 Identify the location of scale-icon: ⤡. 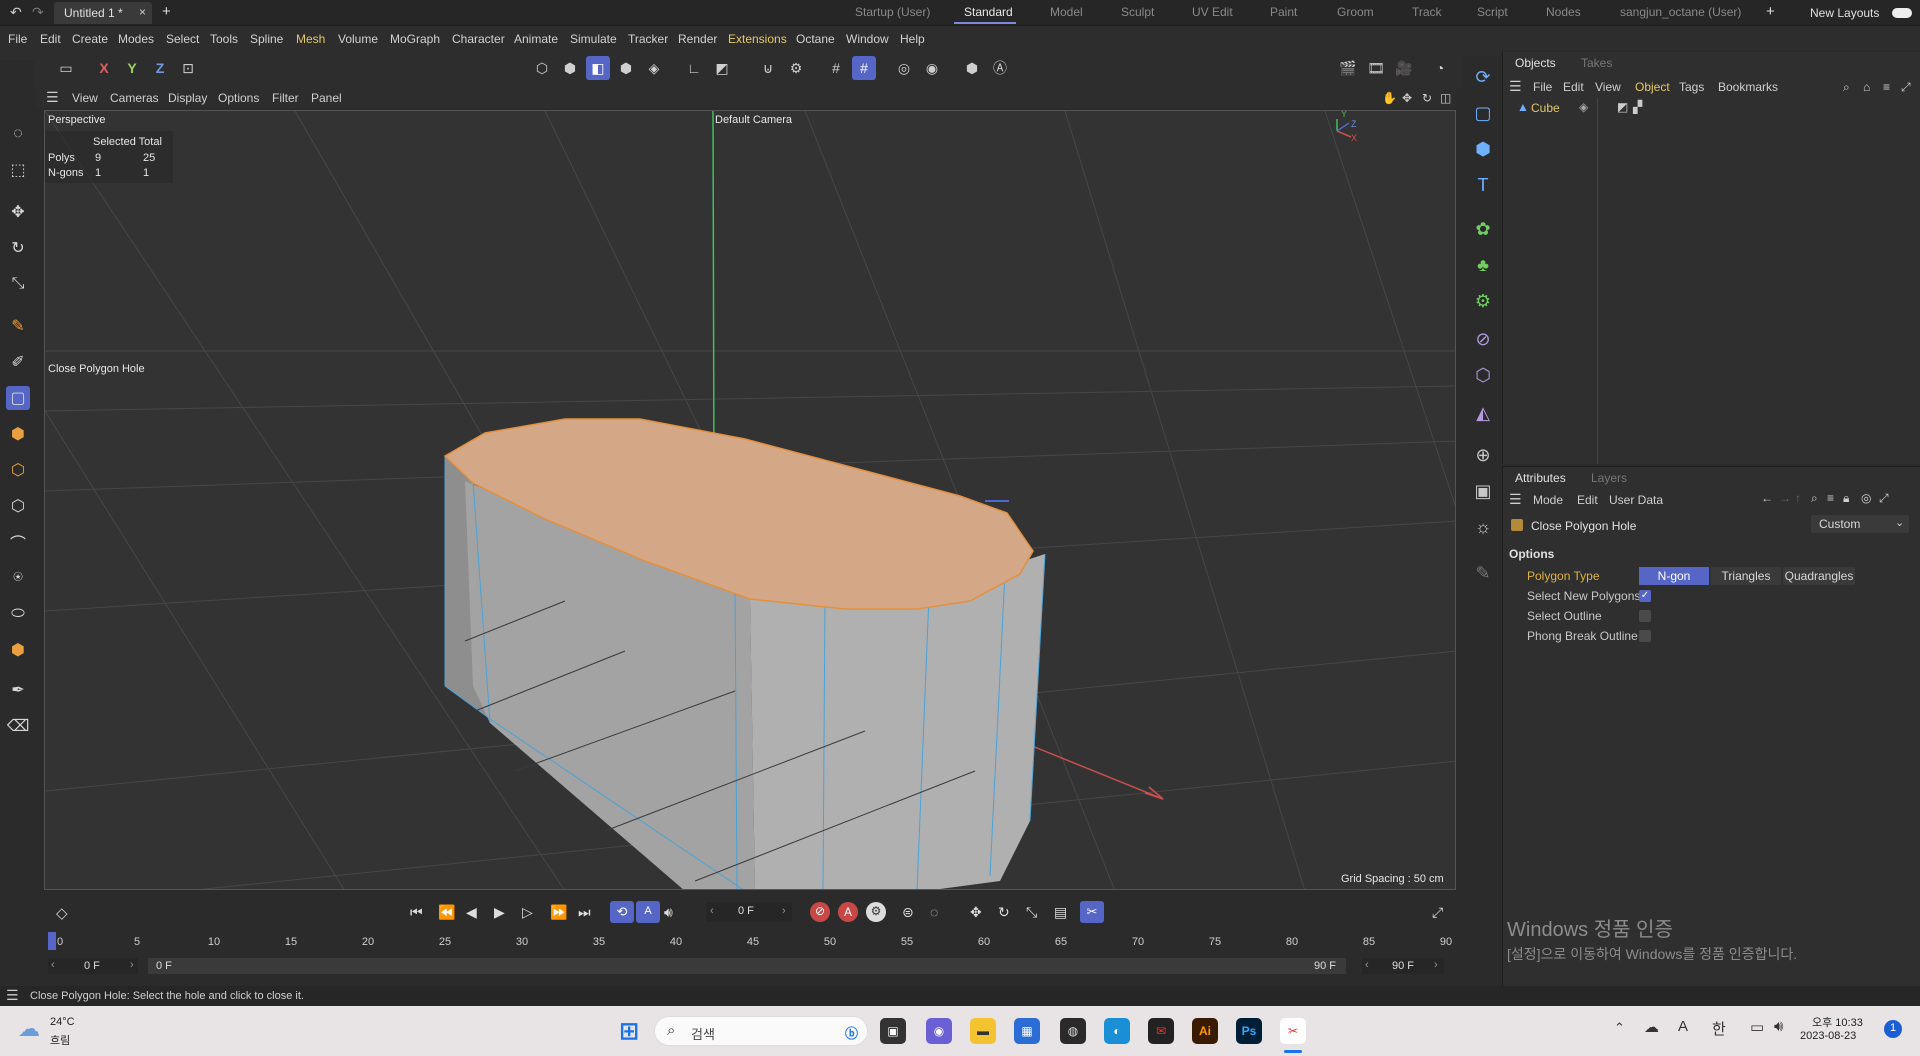
(18, 284).